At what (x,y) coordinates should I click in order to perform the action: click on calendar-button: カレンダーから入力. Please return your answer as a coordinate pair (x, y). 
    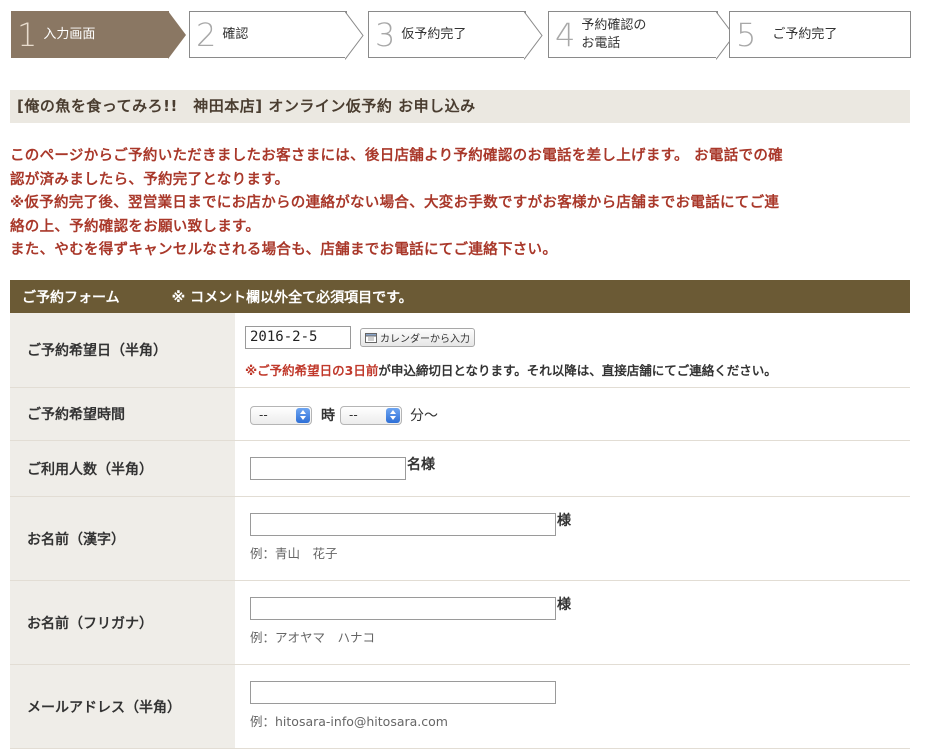
    Looking at the image, I should click on (417, 337).